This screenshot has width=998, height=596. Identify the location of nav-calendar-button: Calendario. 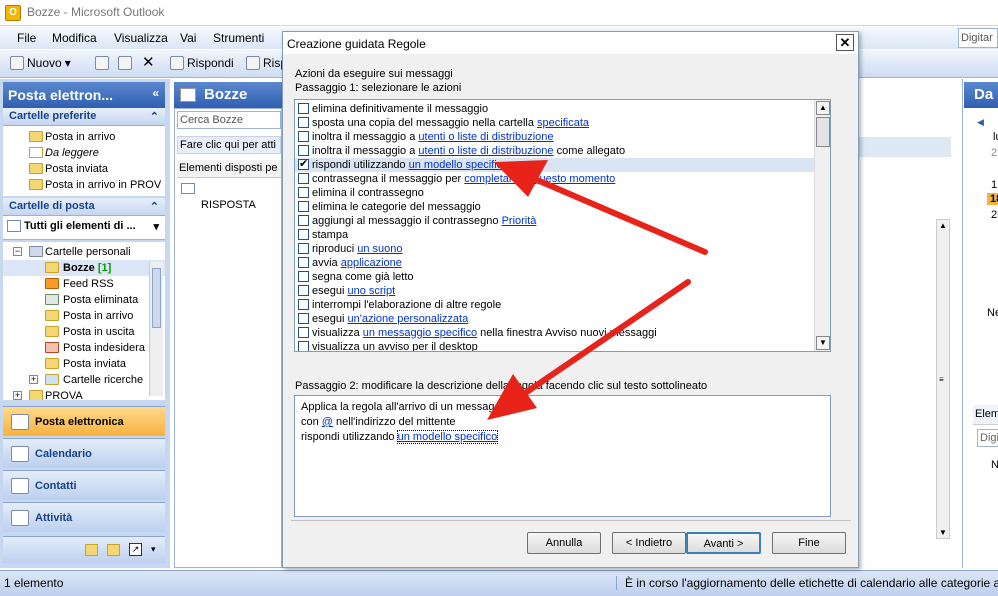
(84, 453).